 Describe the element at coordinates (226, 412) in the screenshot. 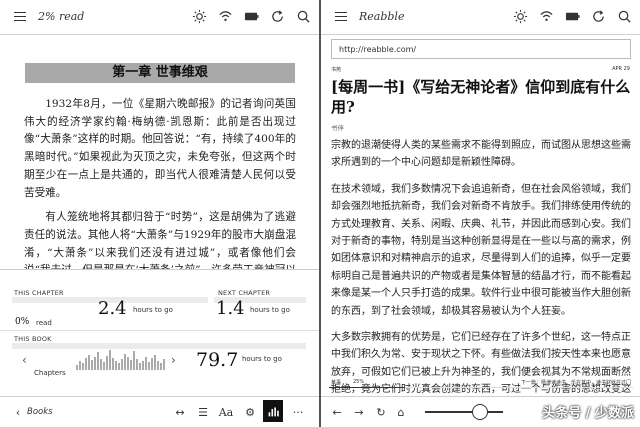

I see `font-settings-button: Aa` at that location.